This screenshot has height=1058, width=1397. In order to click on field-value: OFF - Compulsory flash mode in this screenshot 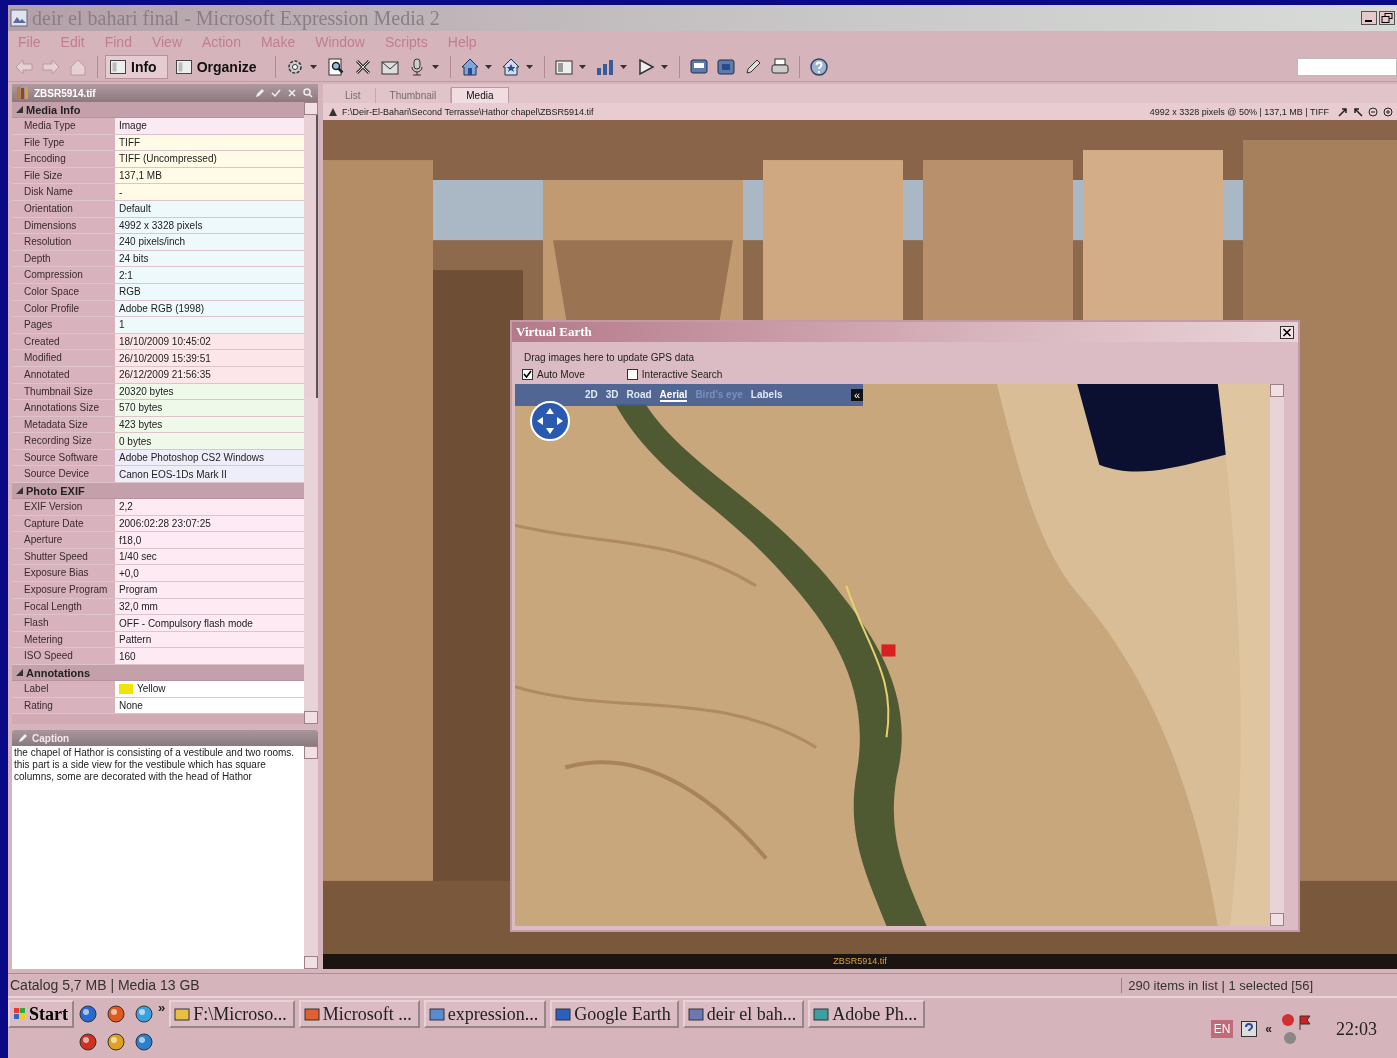, I will do `click(209, 623)`.